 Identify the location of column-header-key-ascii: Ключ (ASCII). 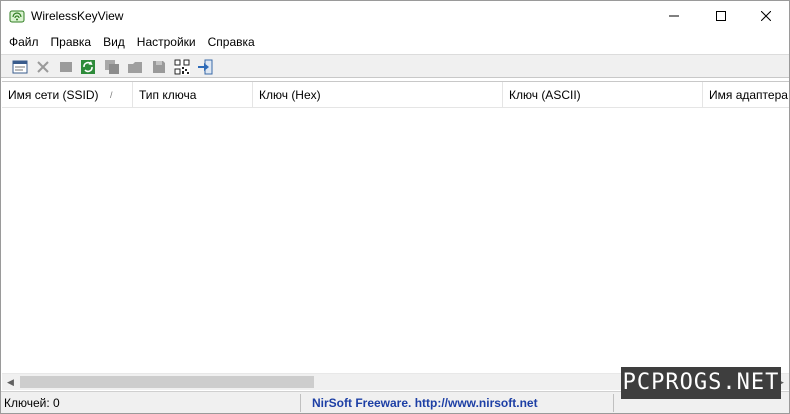
(603, 95).